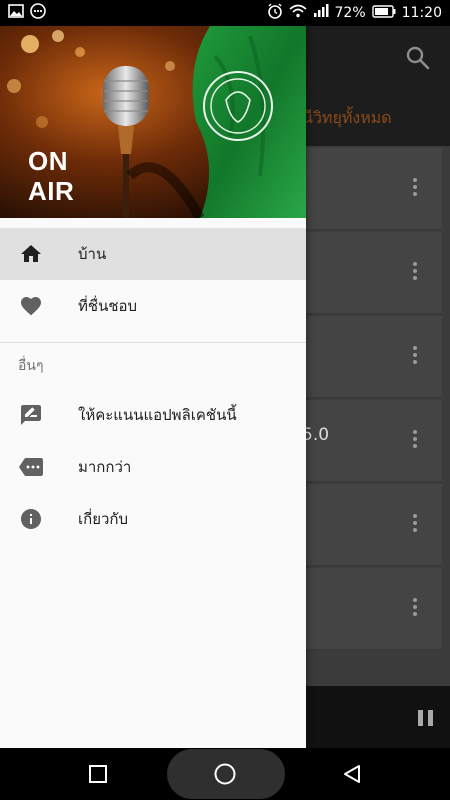 The height and width of the screenshot is (800, 450). Describe the element at coordinates (108, 306) in the screenshot. I see `drawer-item-label: ที่ชื่นชอบ` at that location.